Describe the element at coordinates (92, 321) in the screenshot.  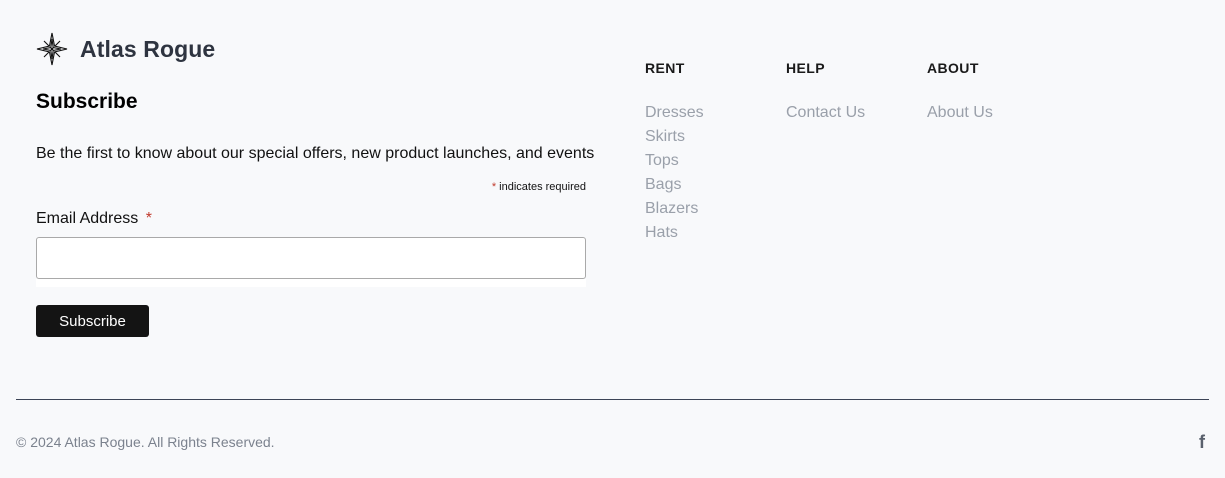
I see `subscribe-button: Subscribe` at that location.